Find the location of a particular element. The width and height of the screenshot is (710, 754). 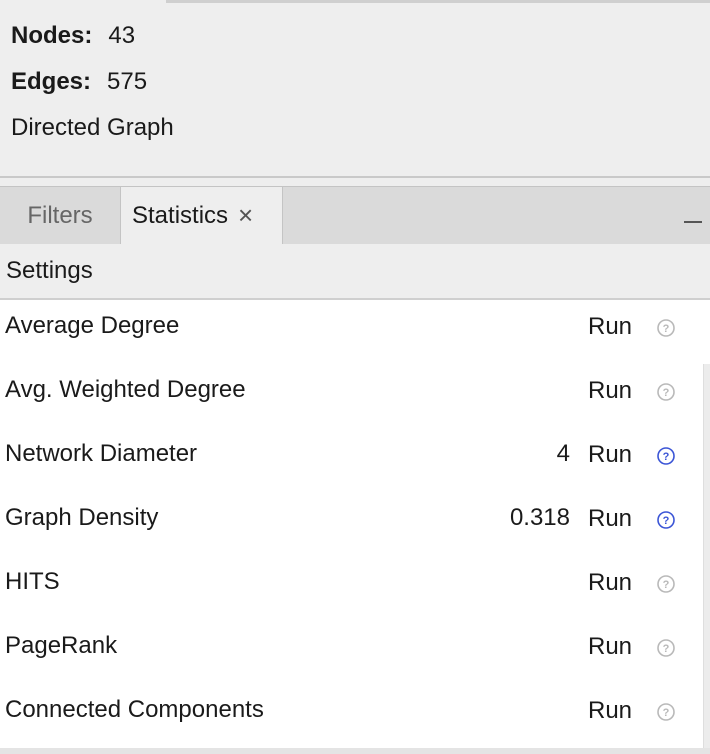

close-icon: × is located at coordinates (245, 215).